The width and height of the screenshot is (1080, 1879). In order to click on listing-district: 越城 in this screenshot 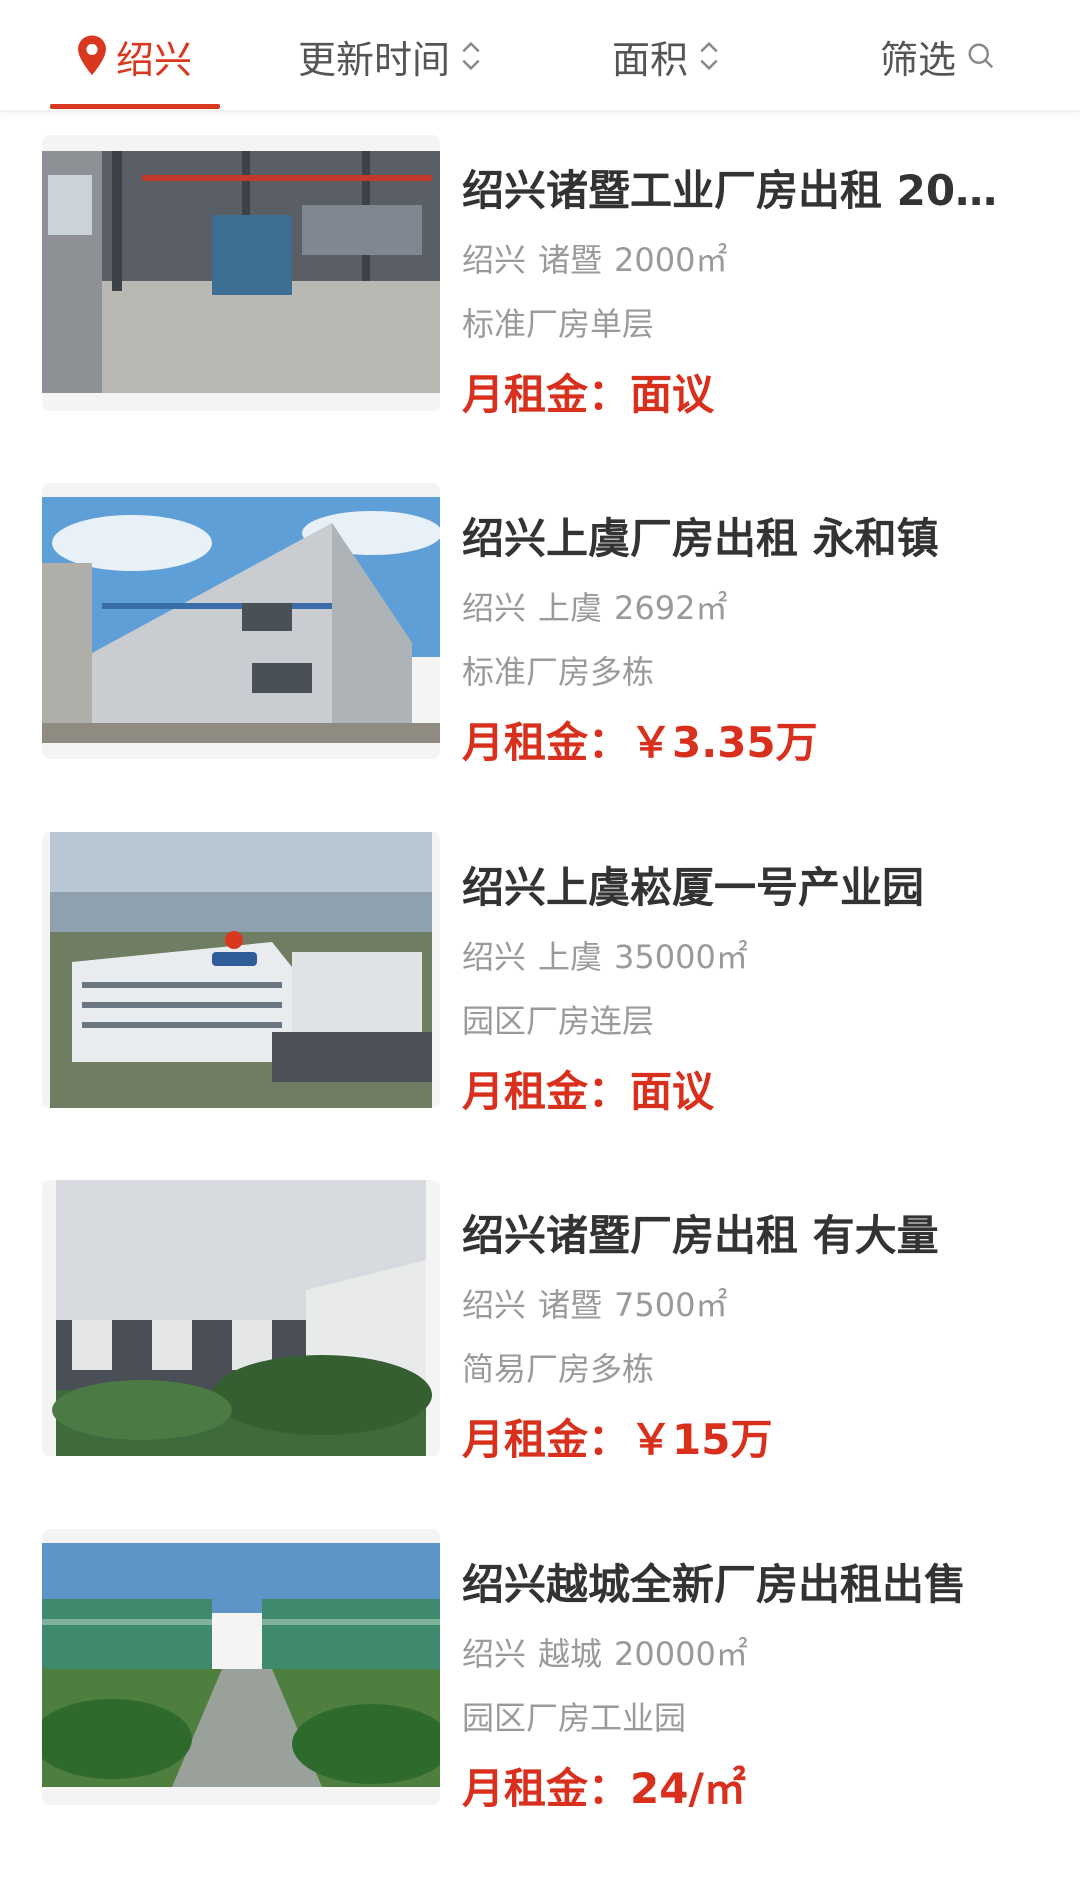, I will do `click(570, 1654)`.